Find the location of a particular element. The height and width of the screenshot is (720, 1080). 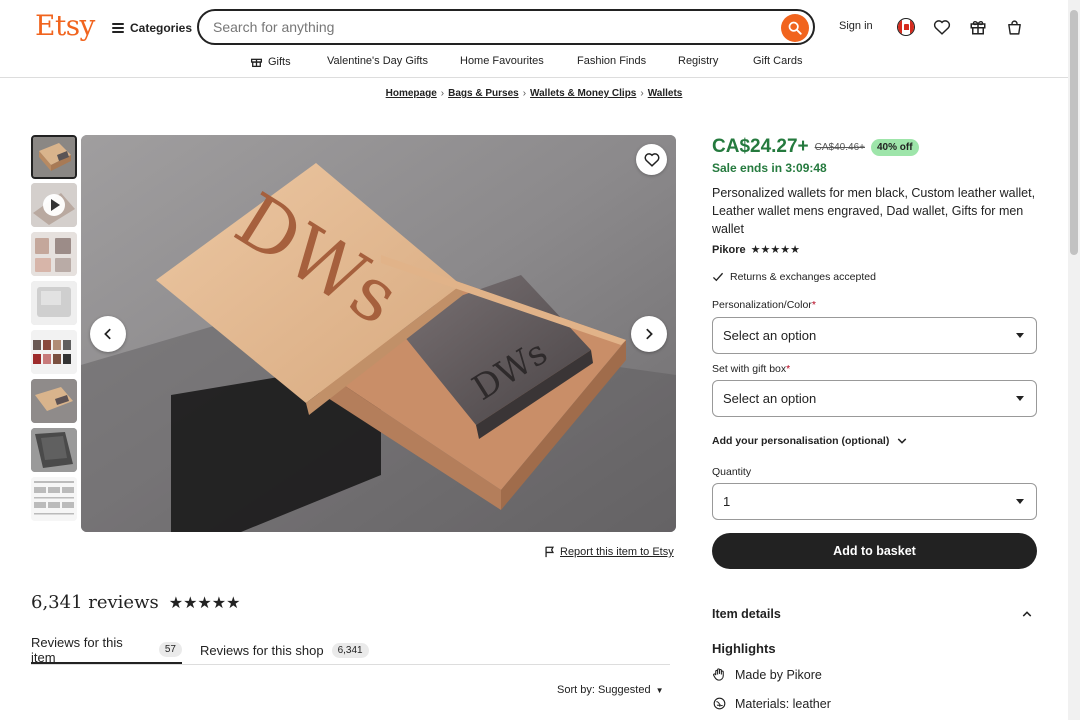

made-by-prefix: Made by is located at coordinates (759, 674).